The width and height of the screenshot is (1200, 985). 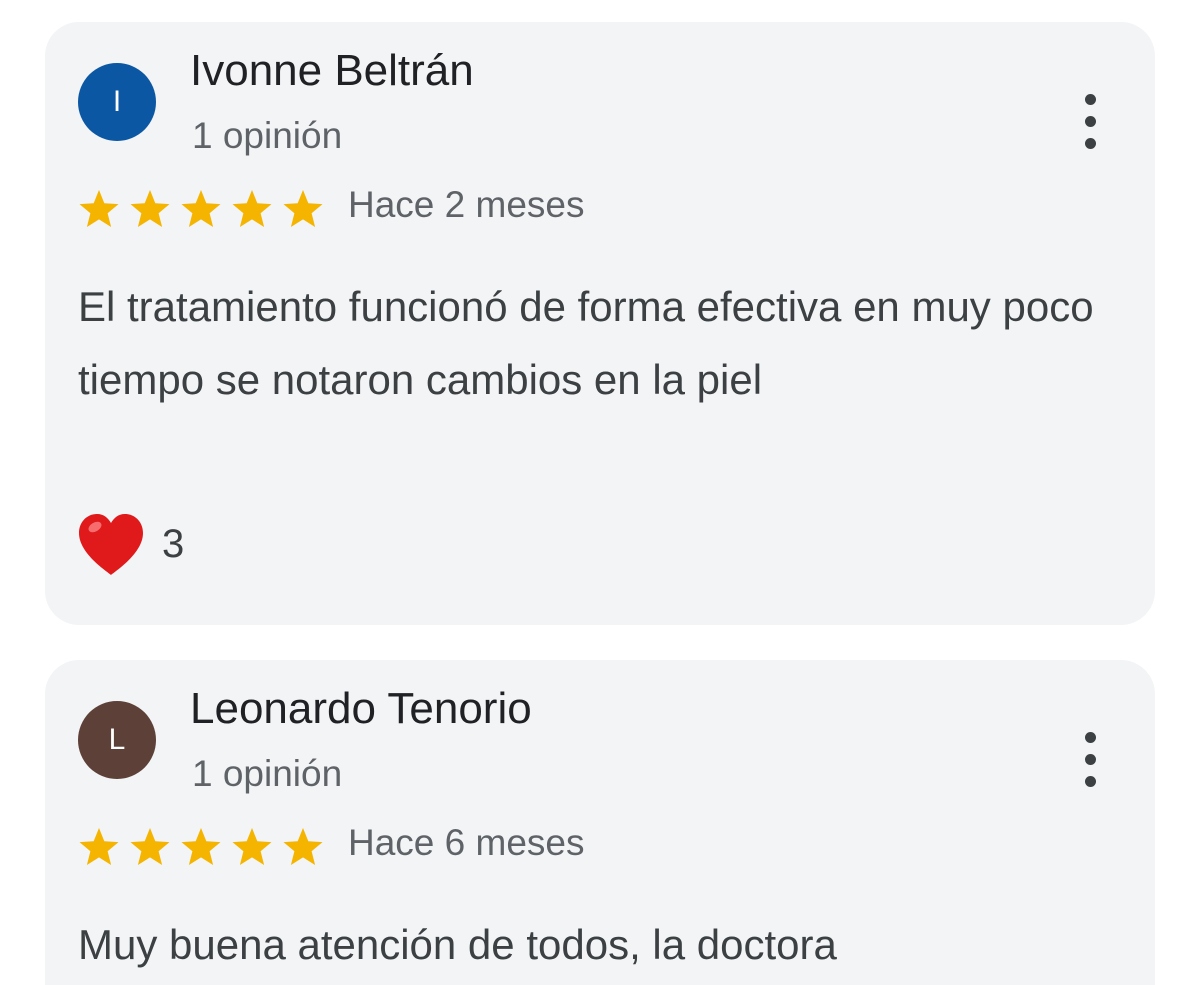 What do you see at coordinates (173, 544) in the screenshot?
I see `reaction-count: 3` at bounding box center [173, 544].